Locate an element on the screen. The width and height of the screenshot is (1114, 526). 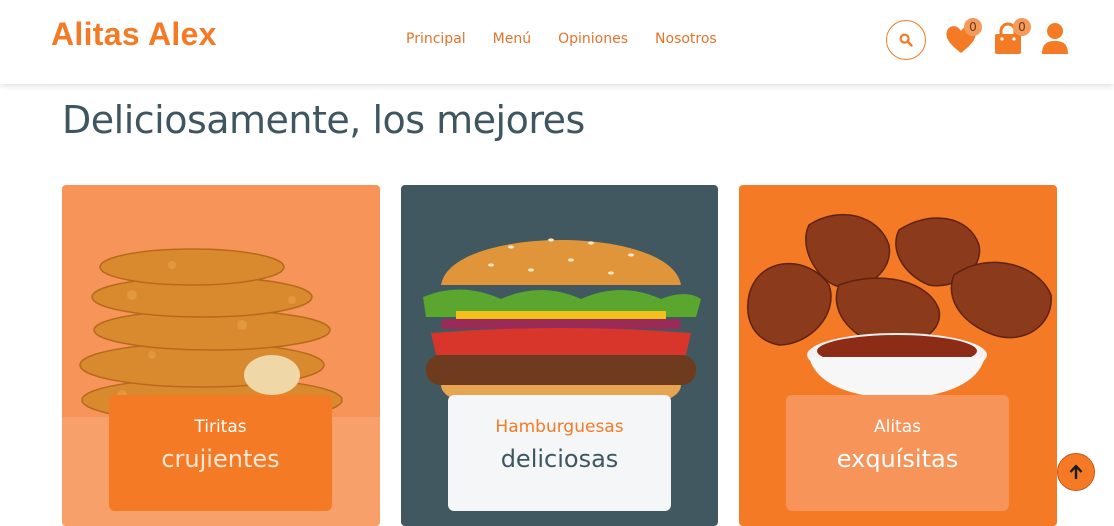
arrow-up-icon is located at coordinates (1076, 471).